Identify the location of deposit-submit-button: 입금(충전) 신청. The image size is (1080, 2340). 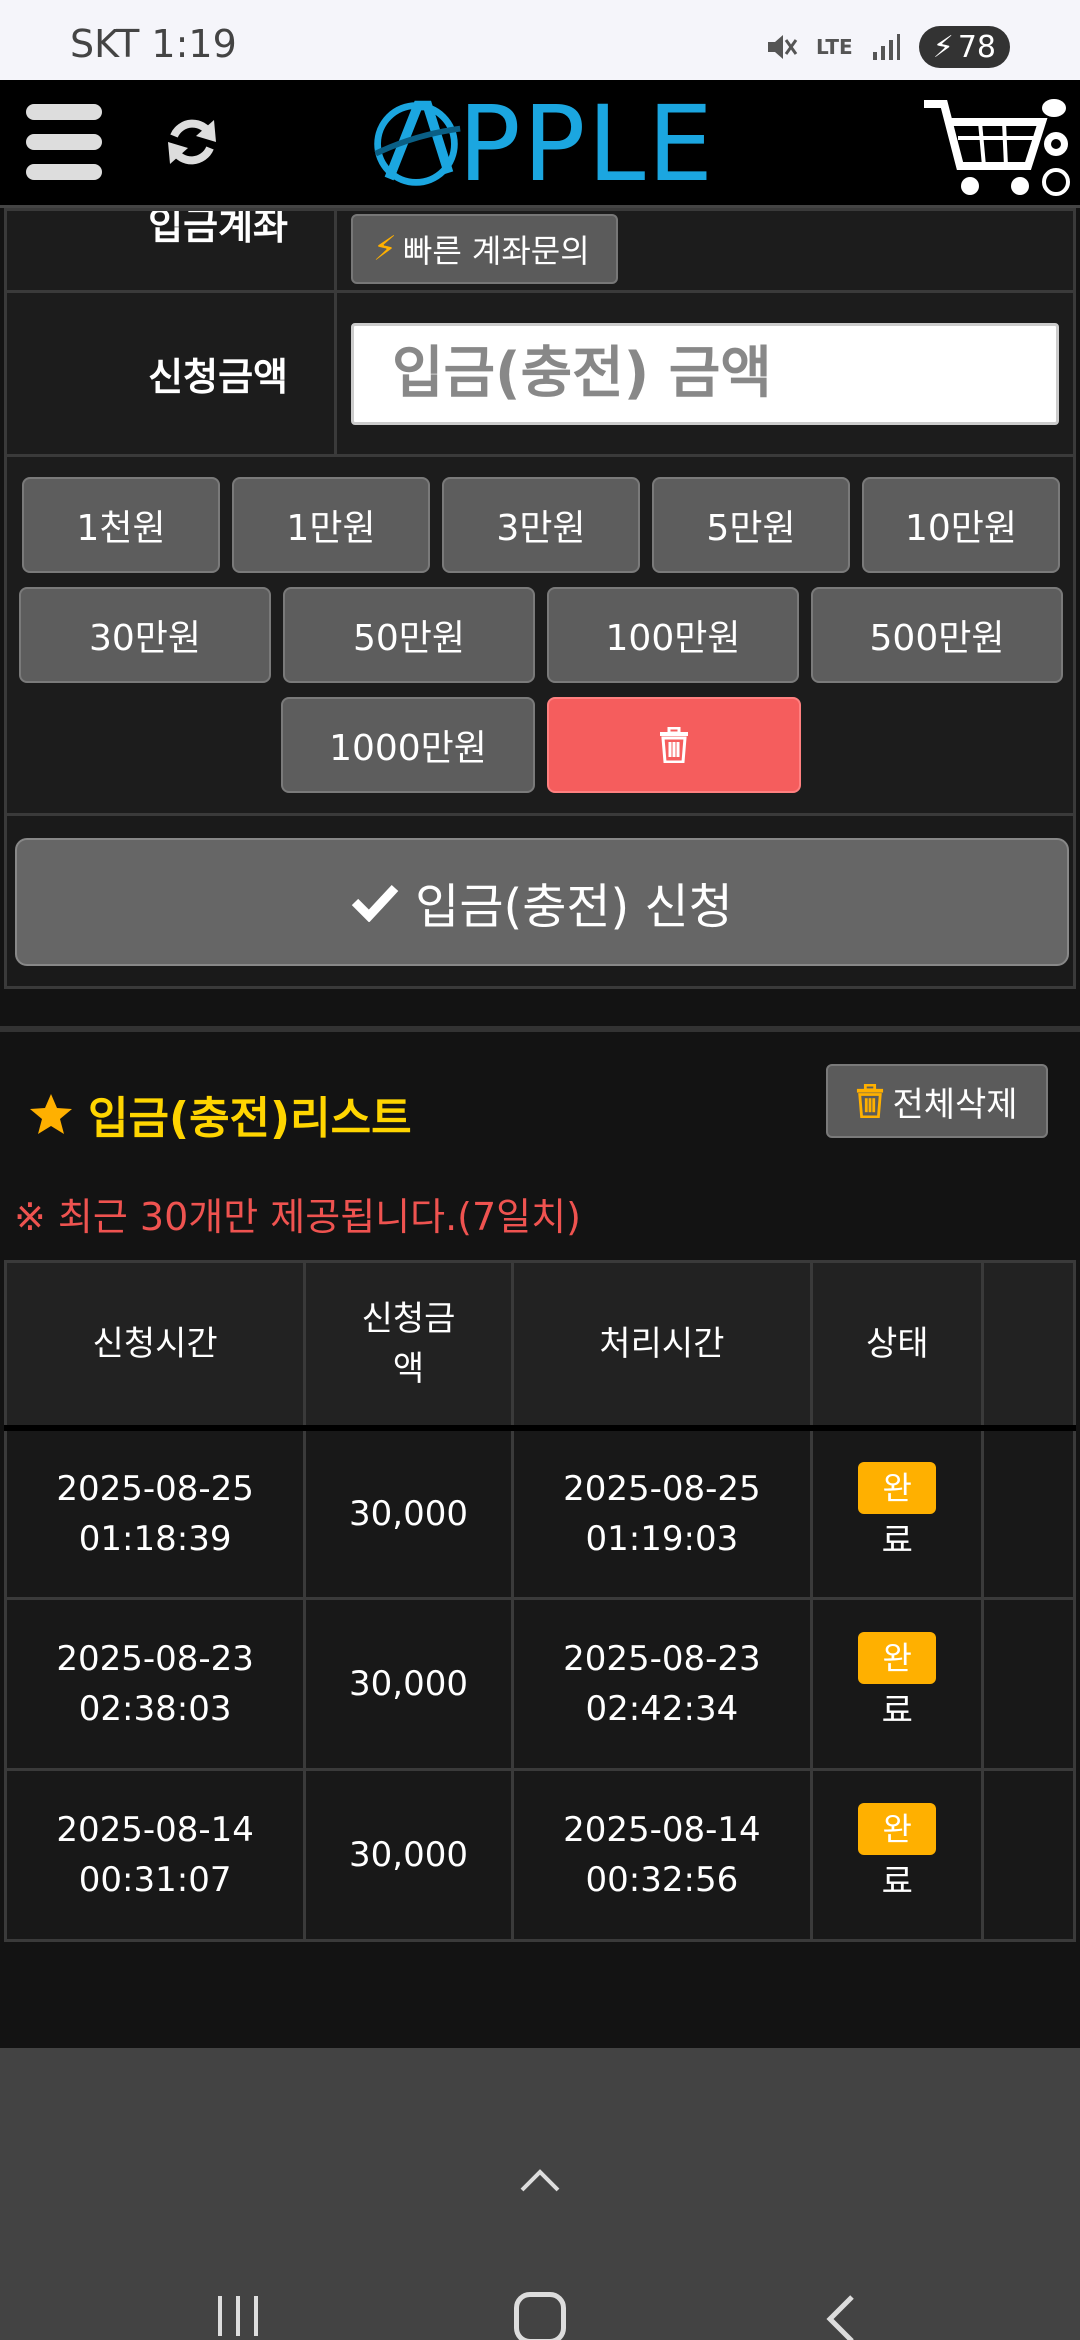
(542, 902).